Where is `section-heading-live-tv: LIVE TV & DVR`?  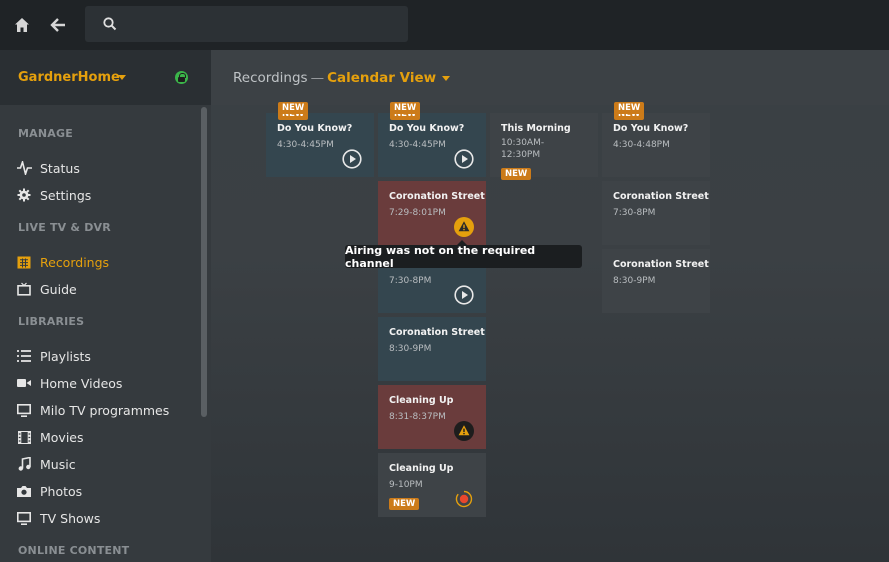 section-heading-live-tv: LIVE TV & DVR is located at coordinates (64, 227).